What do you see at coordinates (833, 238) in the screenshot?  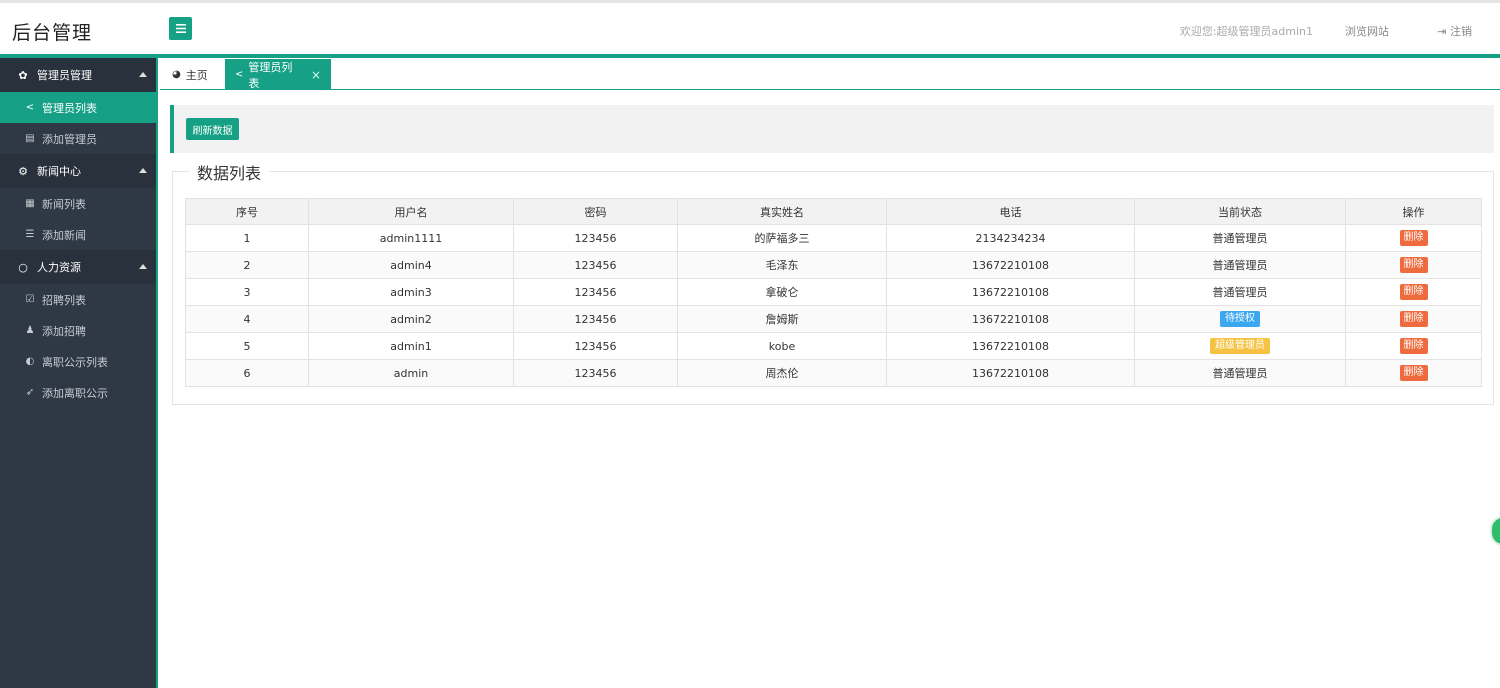 I see `table-row: 1 admin1111 123456 的萨福多三 2134234234 普通管理员 删除` at bounding box center [833, 238].